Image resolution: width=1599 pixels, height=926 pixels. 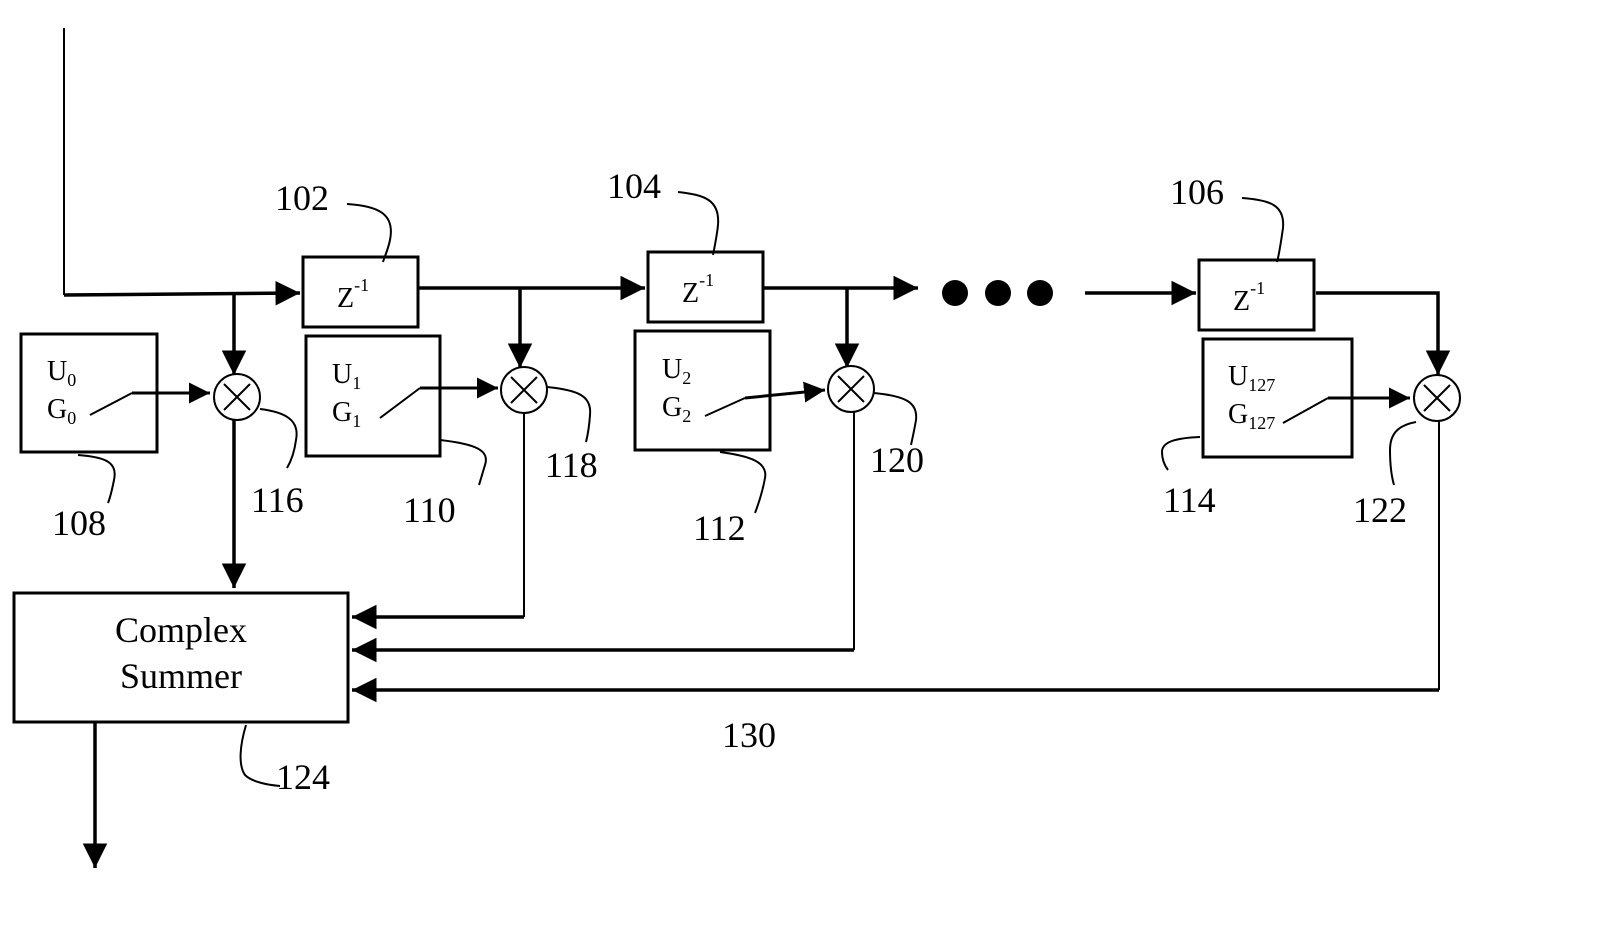 I want to click on coefficient-block-112: U2 G2, so click(x=702, y=390).